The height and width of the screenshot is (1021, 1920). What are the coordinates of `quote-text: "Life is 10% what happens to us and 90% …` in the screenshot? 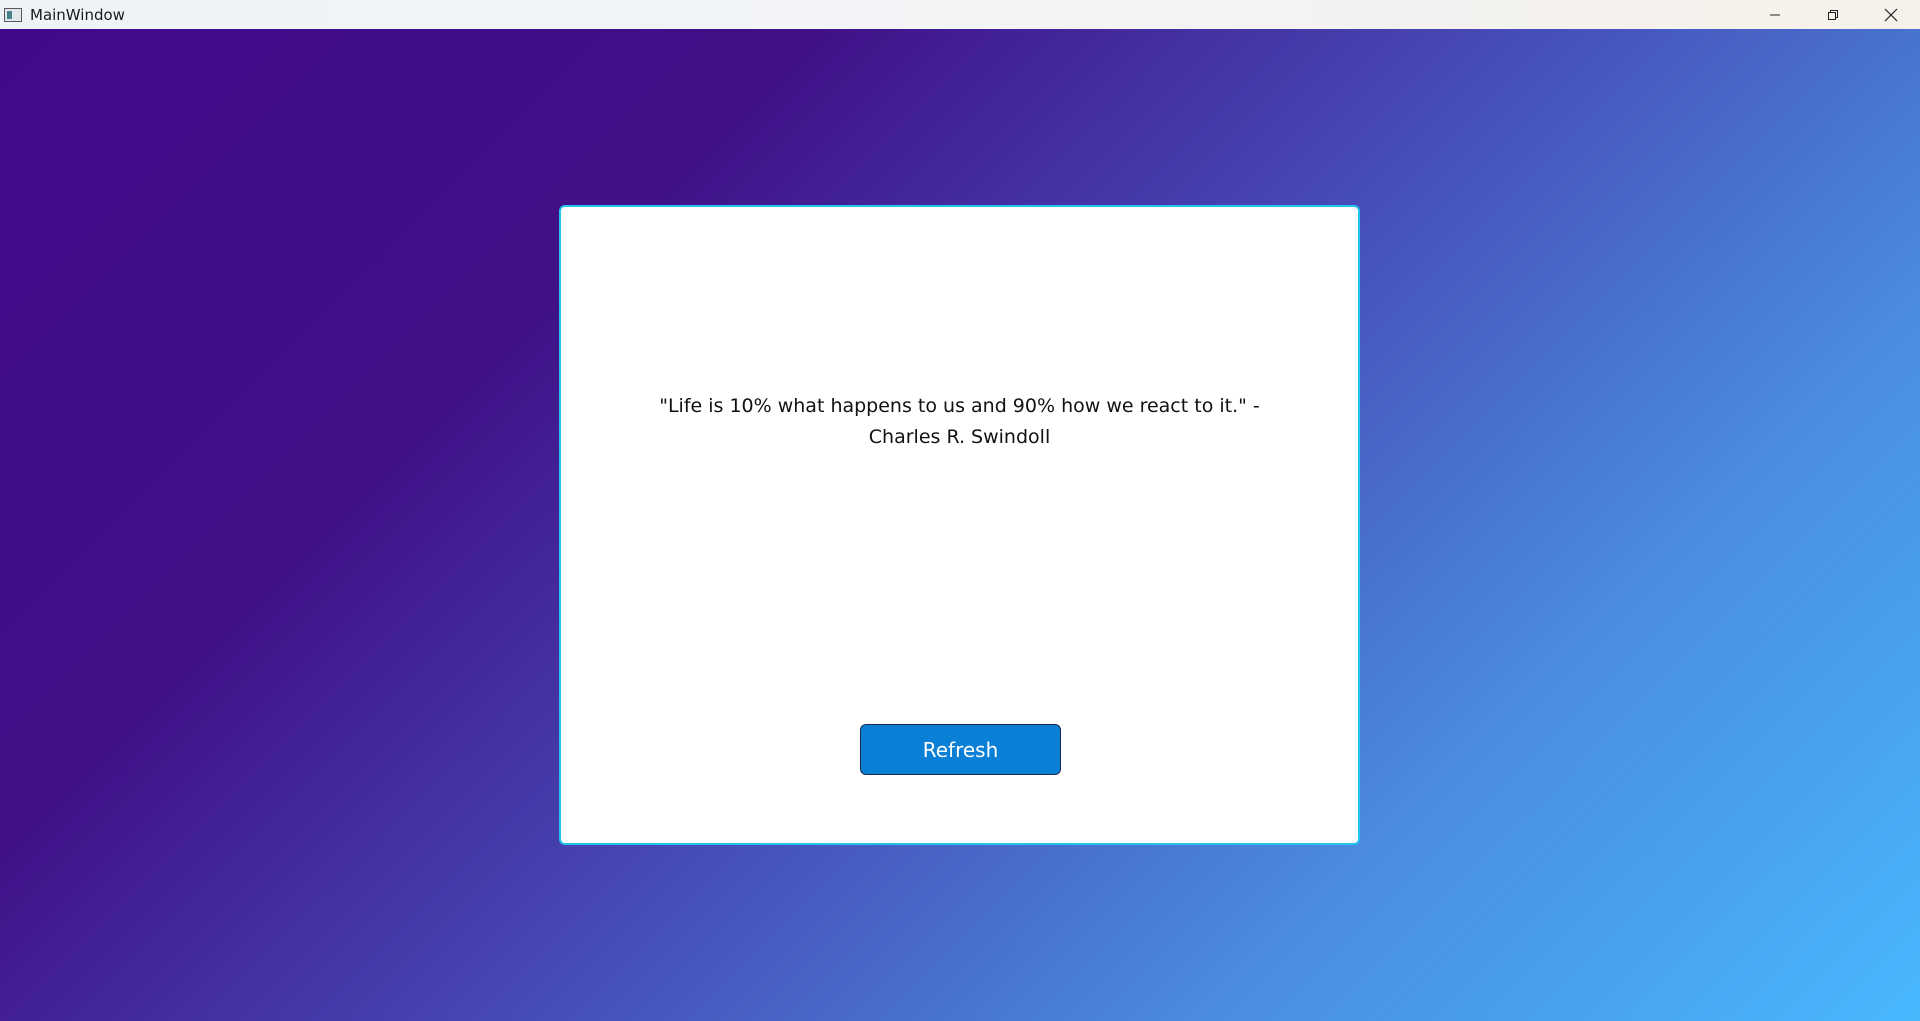 It's located at (959, 421).